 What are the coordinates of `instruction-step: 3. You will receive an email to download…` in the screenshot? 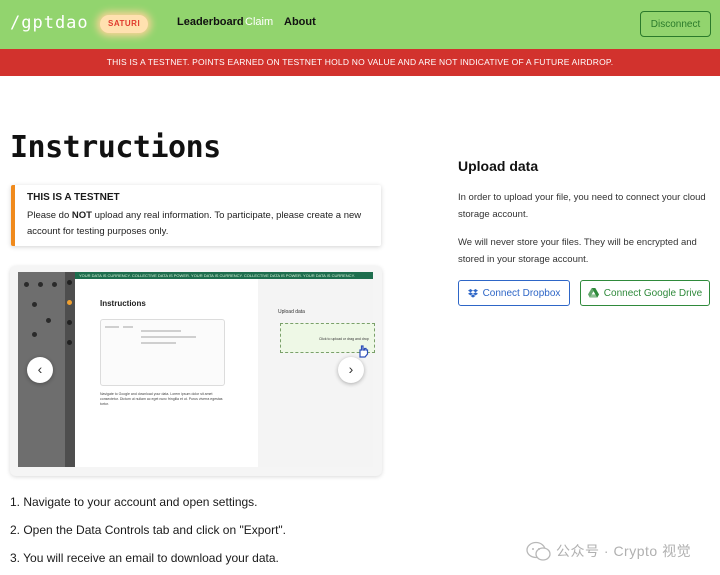 It's located at (144, 558).